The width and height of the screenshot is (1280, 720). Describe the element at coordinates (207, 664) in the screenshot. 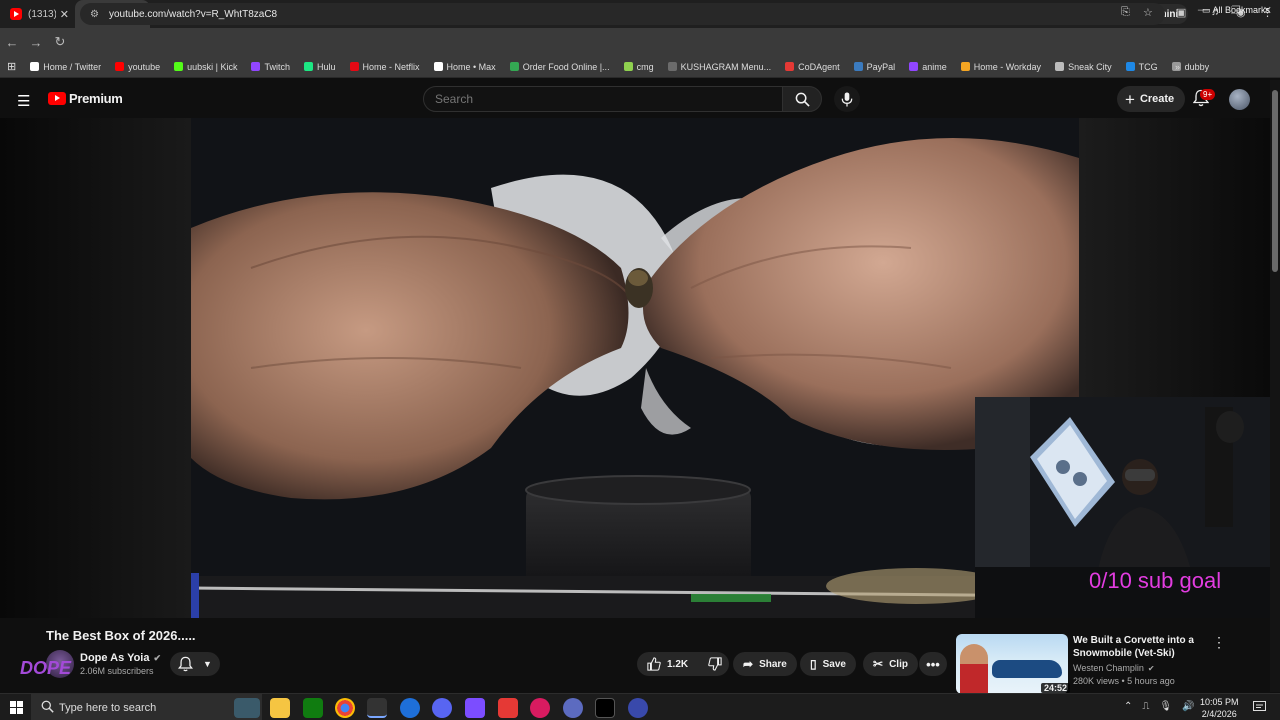

I see `chevron-down-icon: ▼` at that location.